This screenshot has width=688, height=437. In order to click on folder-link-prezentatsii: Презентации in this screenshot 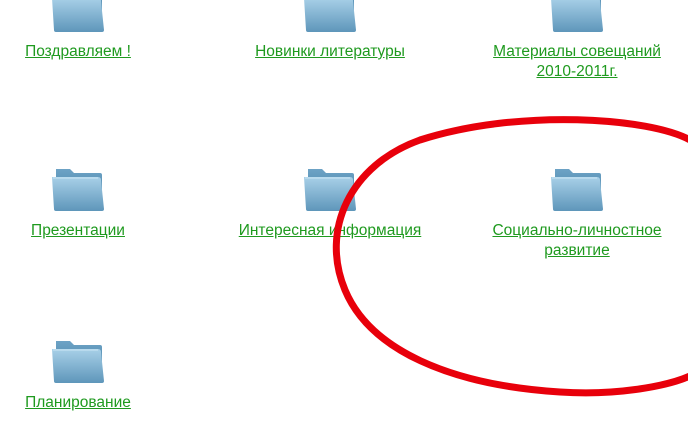, I will do `click(96, 231)`.